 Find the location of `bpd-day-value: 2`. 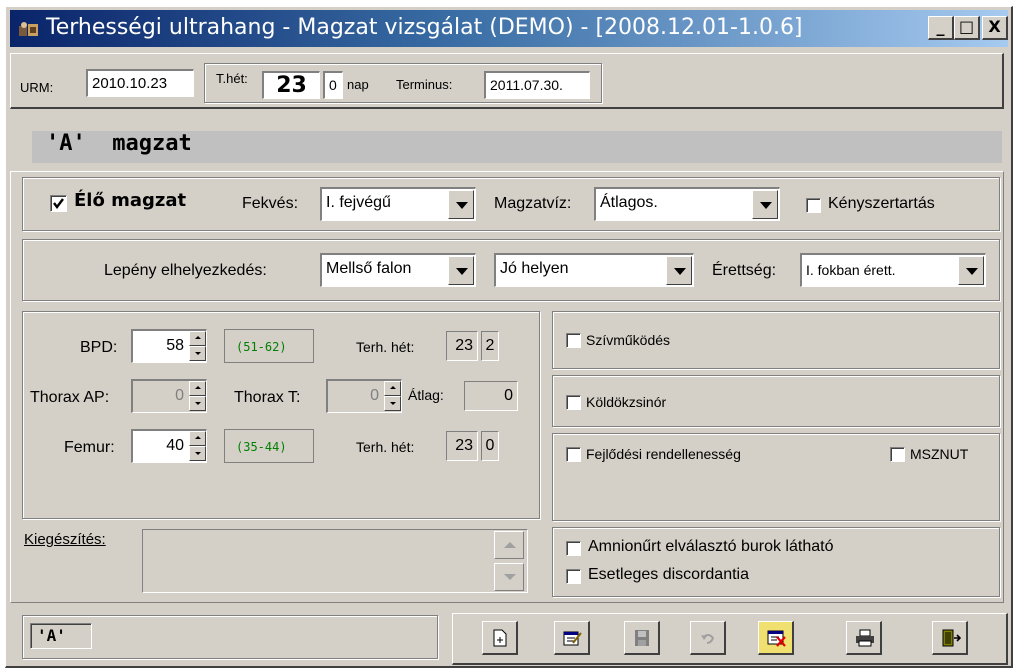

bpd-day-value: 2 is located at coordinates (490, 346).